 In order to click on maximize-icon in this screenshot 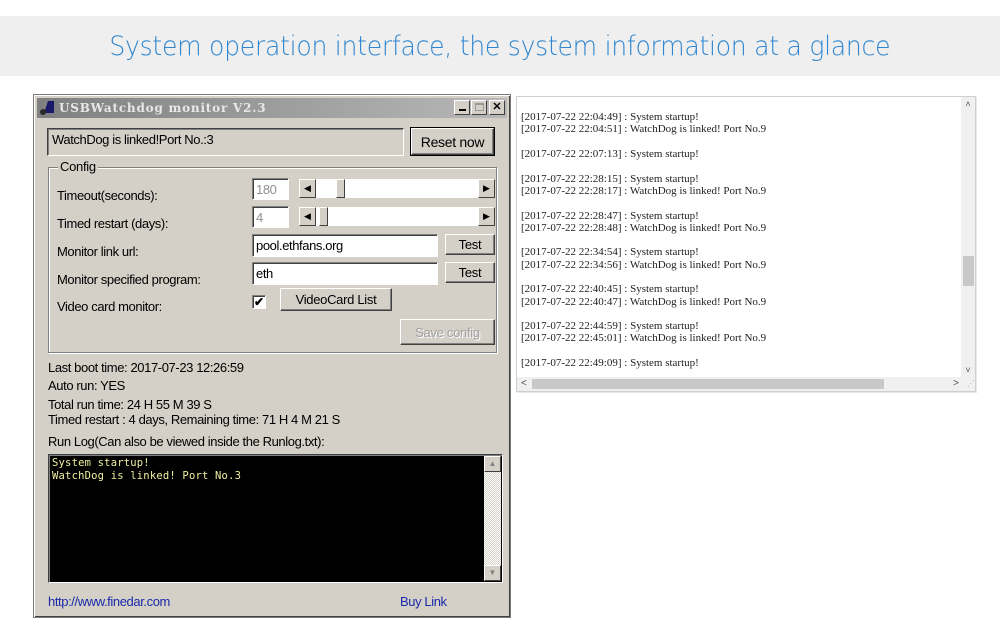, I will do `click(479, 107)`.